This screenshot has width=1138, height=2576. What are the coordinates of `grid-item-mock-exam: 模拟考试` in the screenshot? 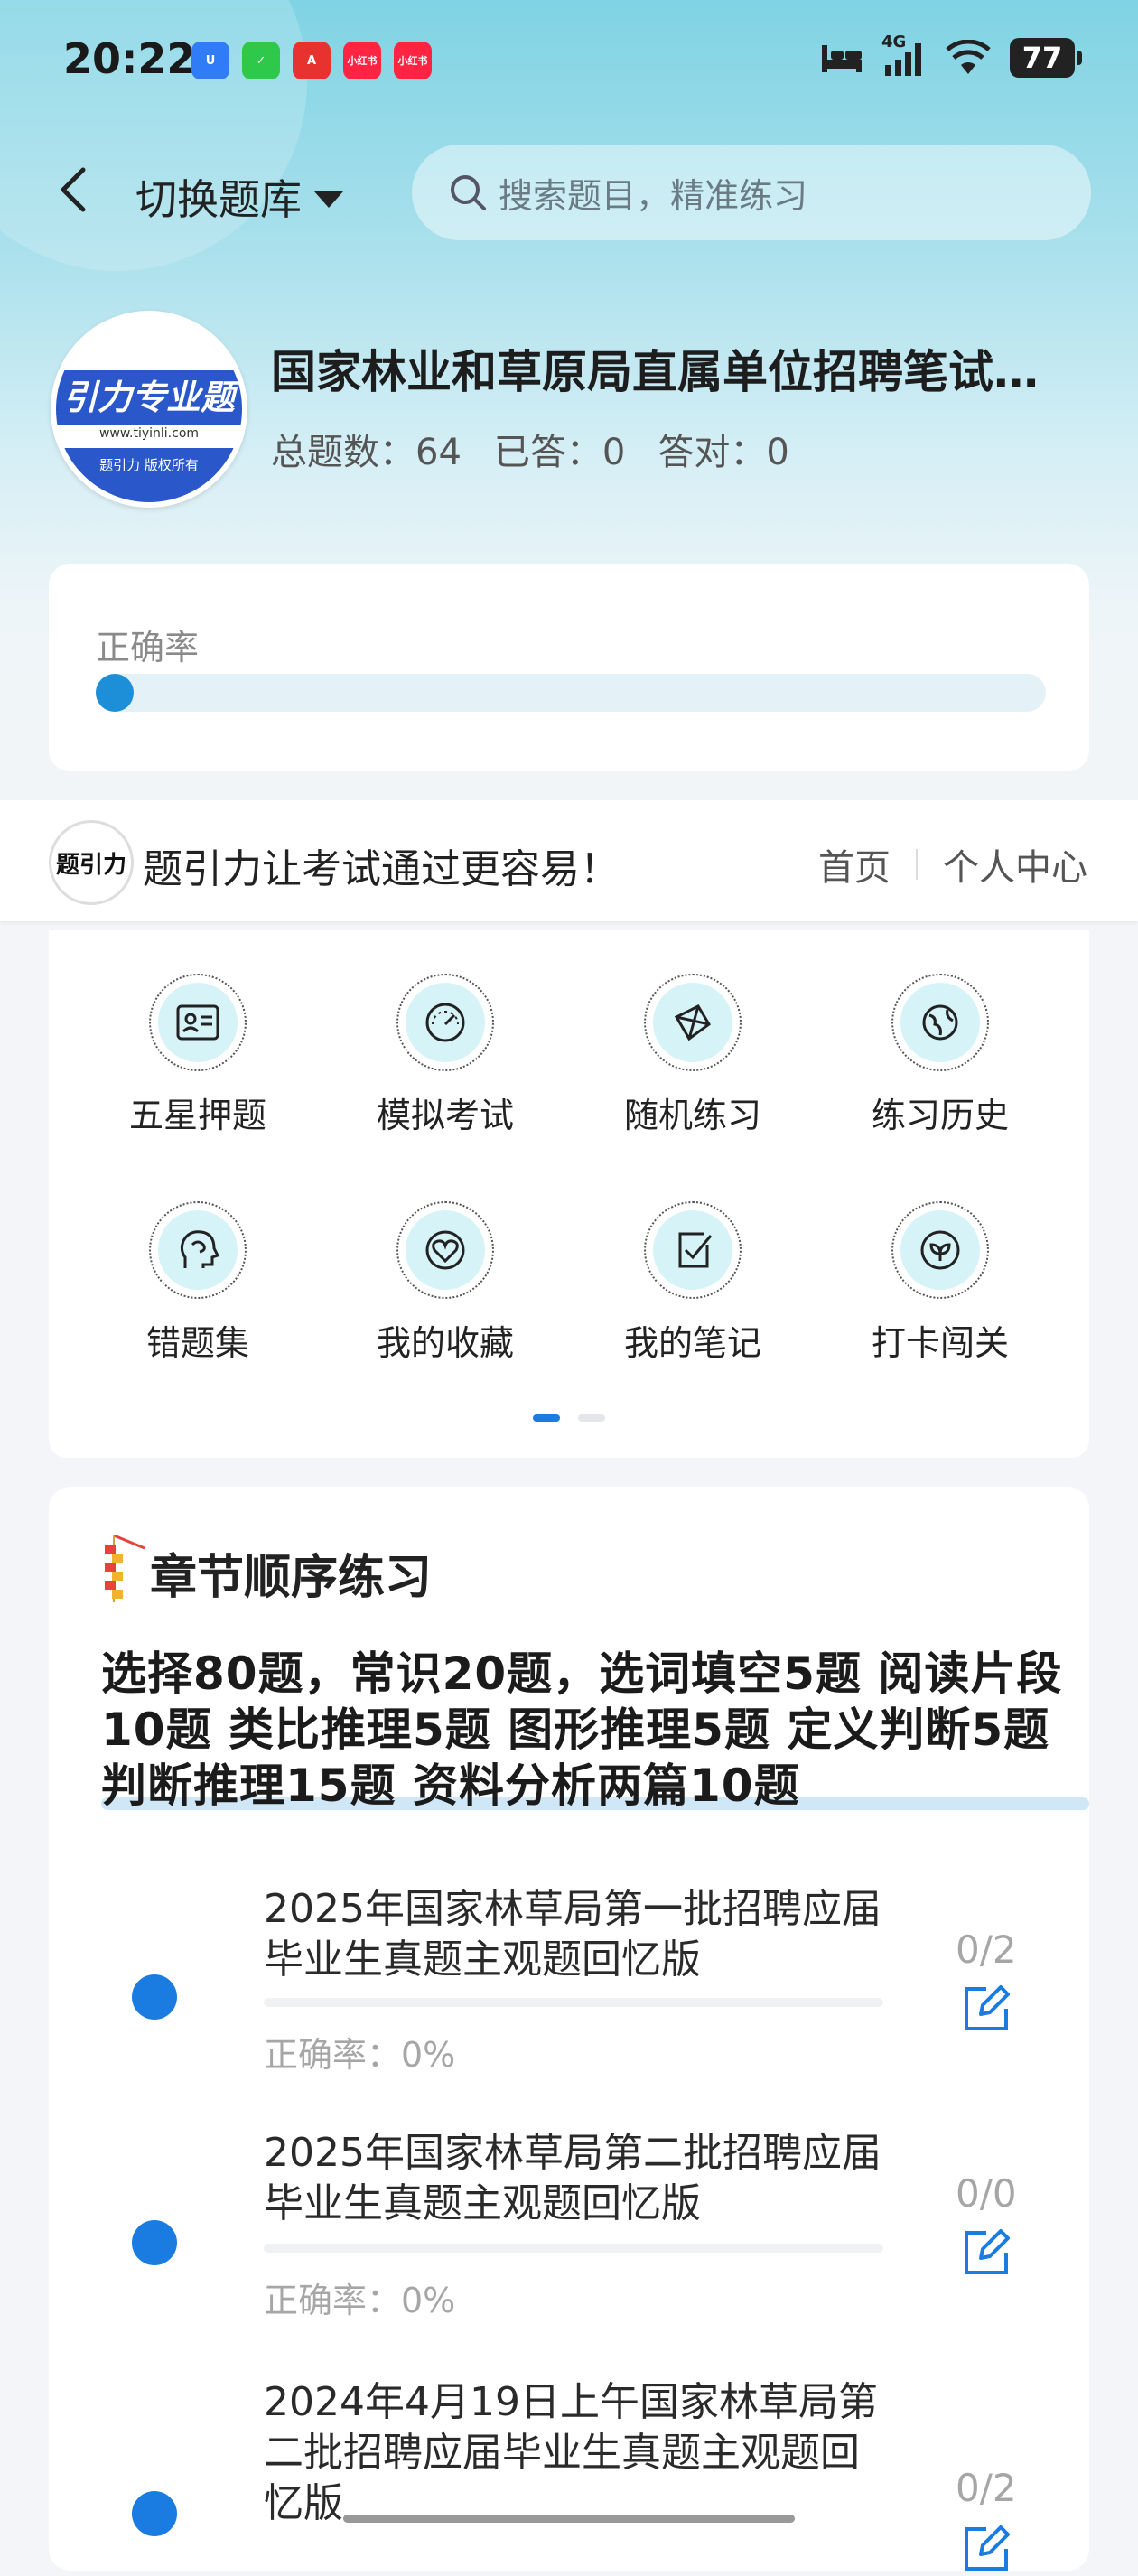 It's located at (445, 1033).